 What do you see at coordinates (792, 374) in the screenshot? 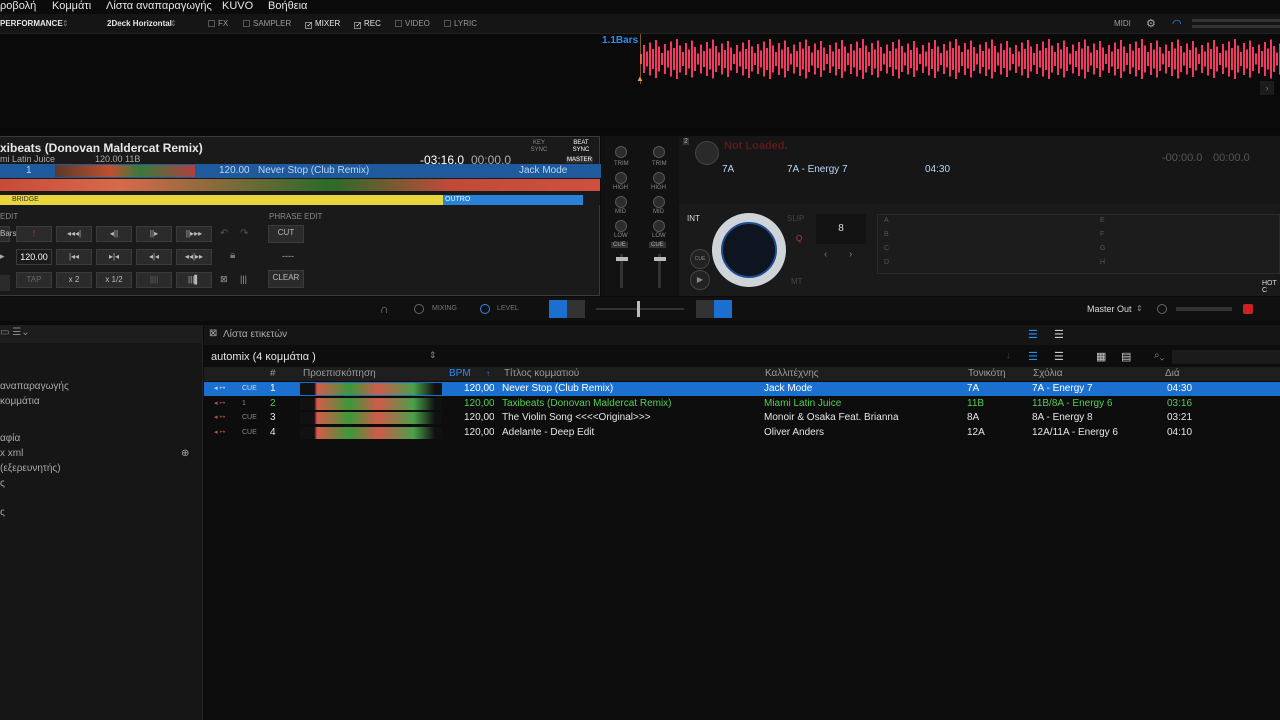
I see `col-artist: Καλλιτέχνης` at bounding box center [792, 374].